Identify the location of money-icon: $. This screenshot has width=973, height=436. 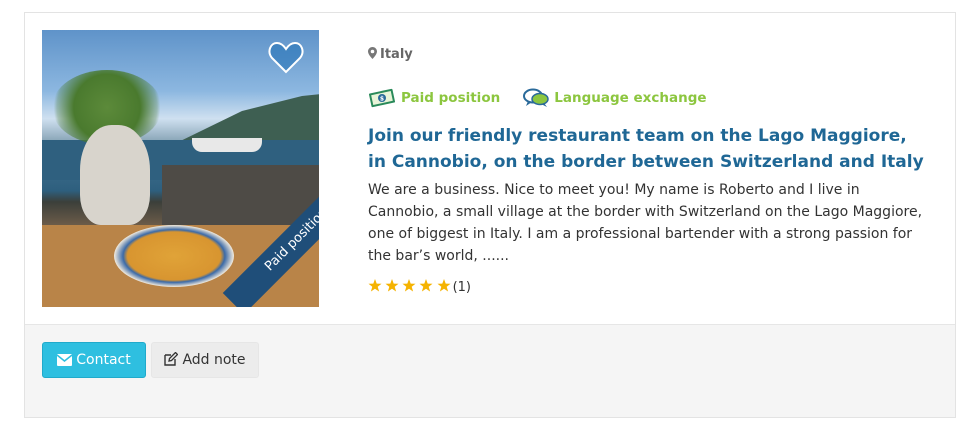
(382, 98).